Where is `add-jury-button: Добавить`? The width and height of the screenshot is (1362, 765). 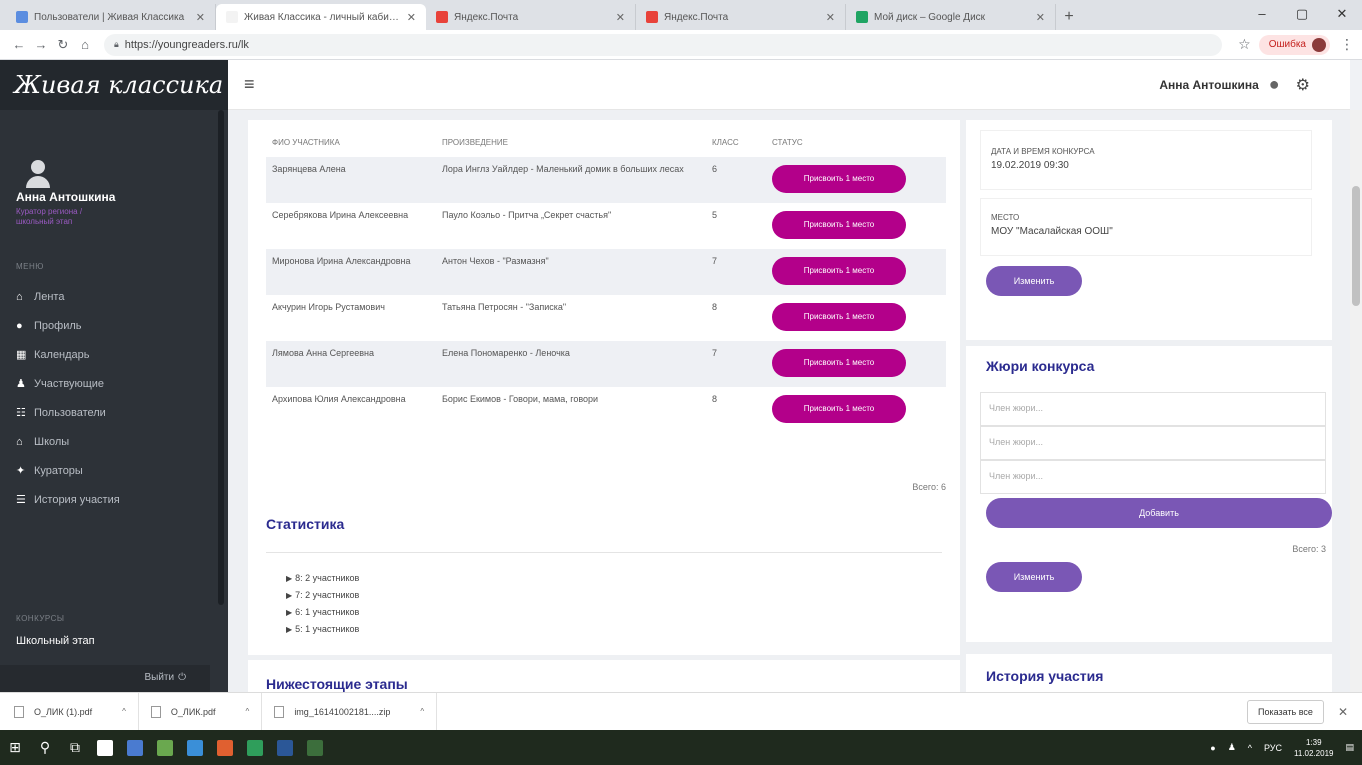 add-jury-button: Добавить is located at coordinates (1159, 513).